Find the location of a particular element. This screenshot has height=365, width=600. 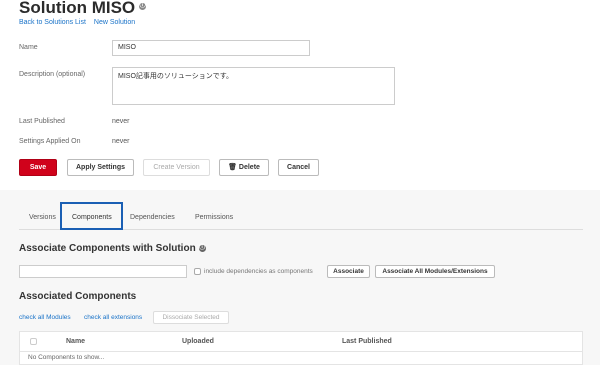

page-title-text: Solution MISO is located at coordinates (77, 8).